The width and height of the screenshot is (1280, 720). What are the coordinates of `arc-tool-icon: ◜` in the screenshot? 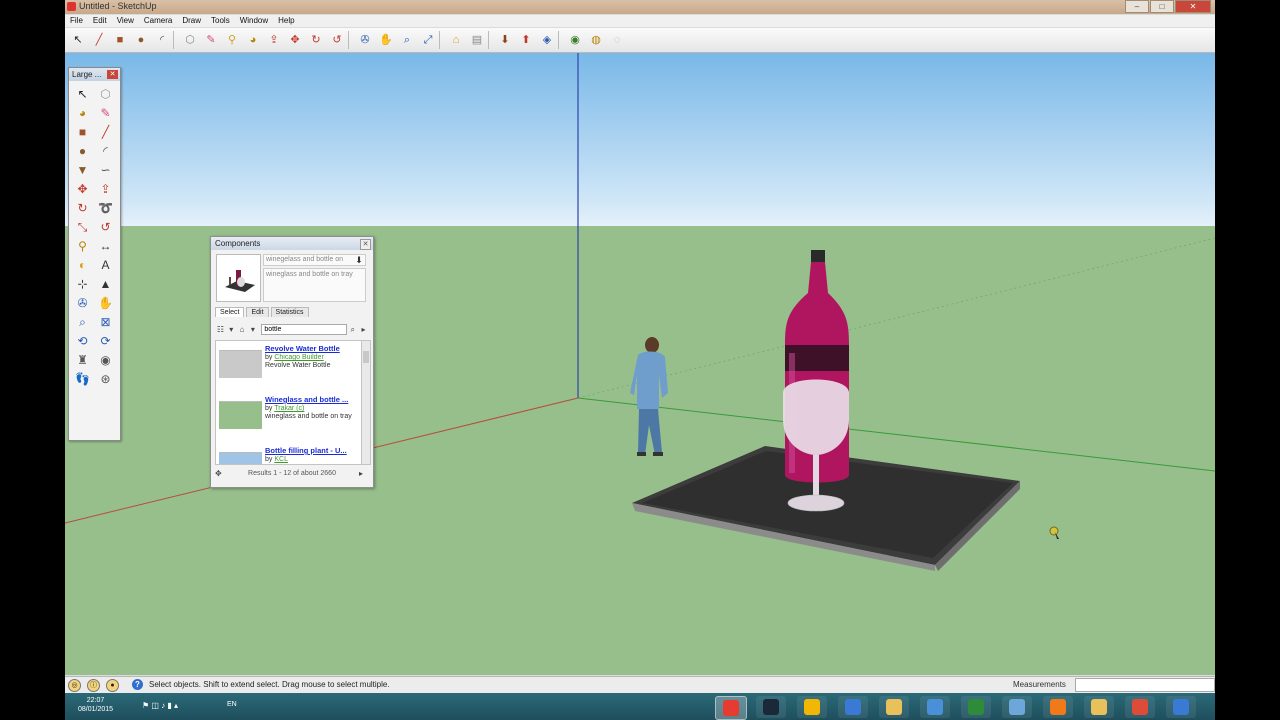 It's located at (162, 40).